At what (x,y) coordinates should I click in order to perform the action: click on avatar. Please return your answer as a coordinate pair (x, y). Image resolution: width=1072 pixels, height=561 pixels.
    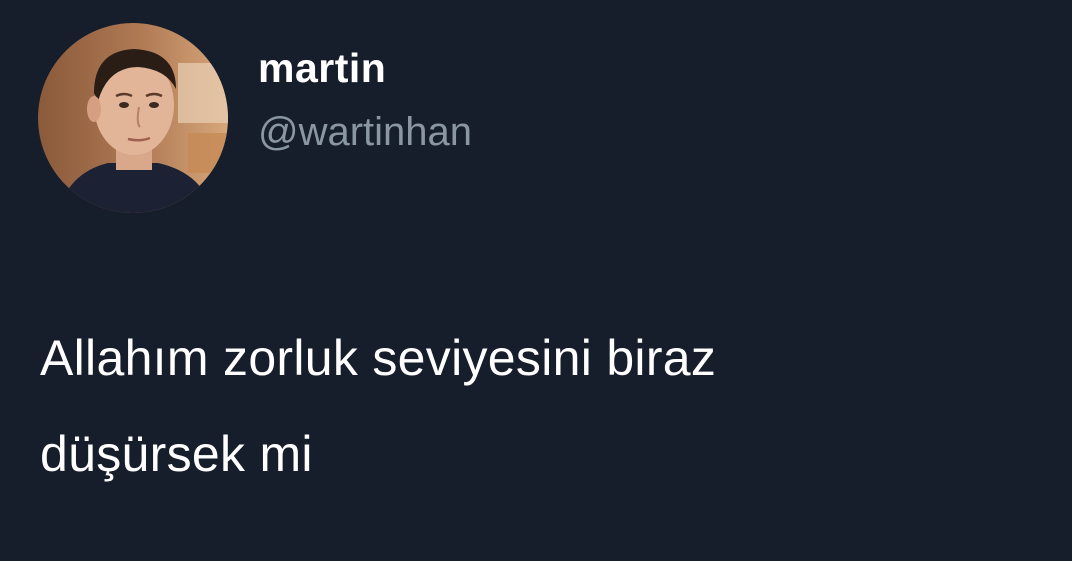
    Looking at the image, I should click on (133, 118).